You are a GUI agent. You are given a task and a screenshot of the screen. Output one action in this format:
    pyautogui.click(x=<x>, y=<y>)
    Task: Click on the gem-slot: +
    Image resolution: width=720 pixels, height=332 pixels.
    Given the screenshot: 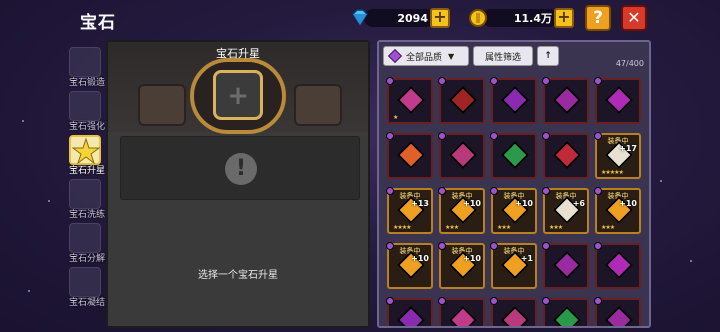 What is the action you would take?
    pyautogui.click(x=238, y=95)
    